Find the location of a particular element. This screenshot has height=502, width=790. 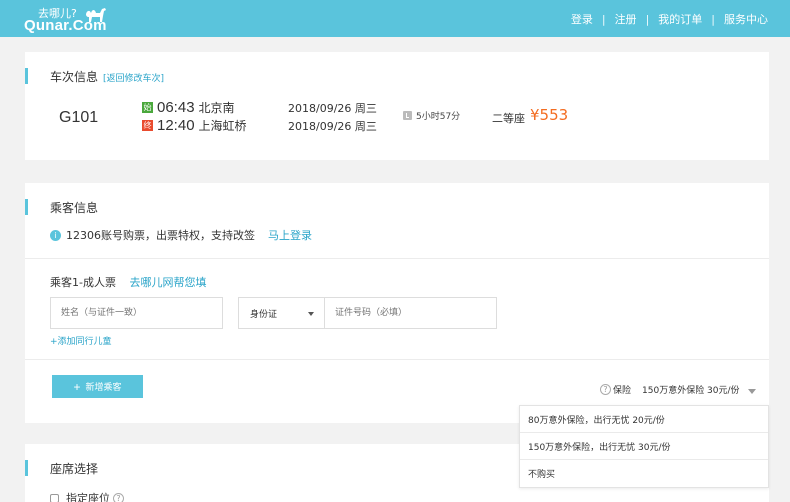

add-child-link: +添加同行儿童 is located at coordinates (81, 340).